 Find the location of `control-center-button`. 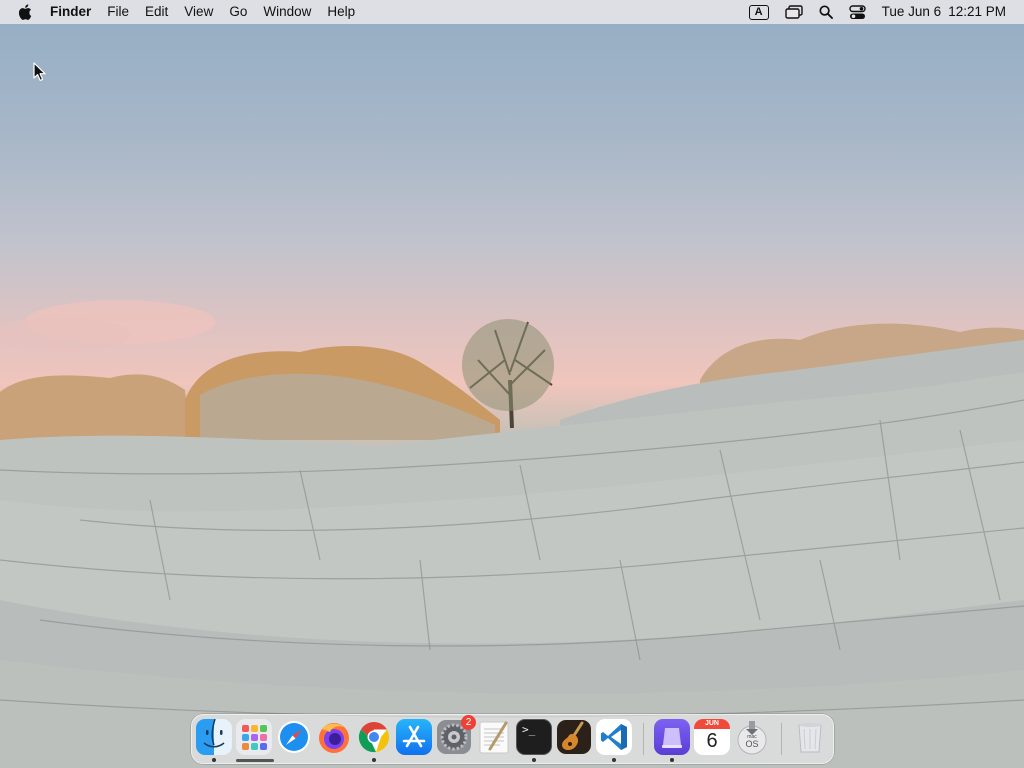

control-center-button is located at coordinates (857, 12).